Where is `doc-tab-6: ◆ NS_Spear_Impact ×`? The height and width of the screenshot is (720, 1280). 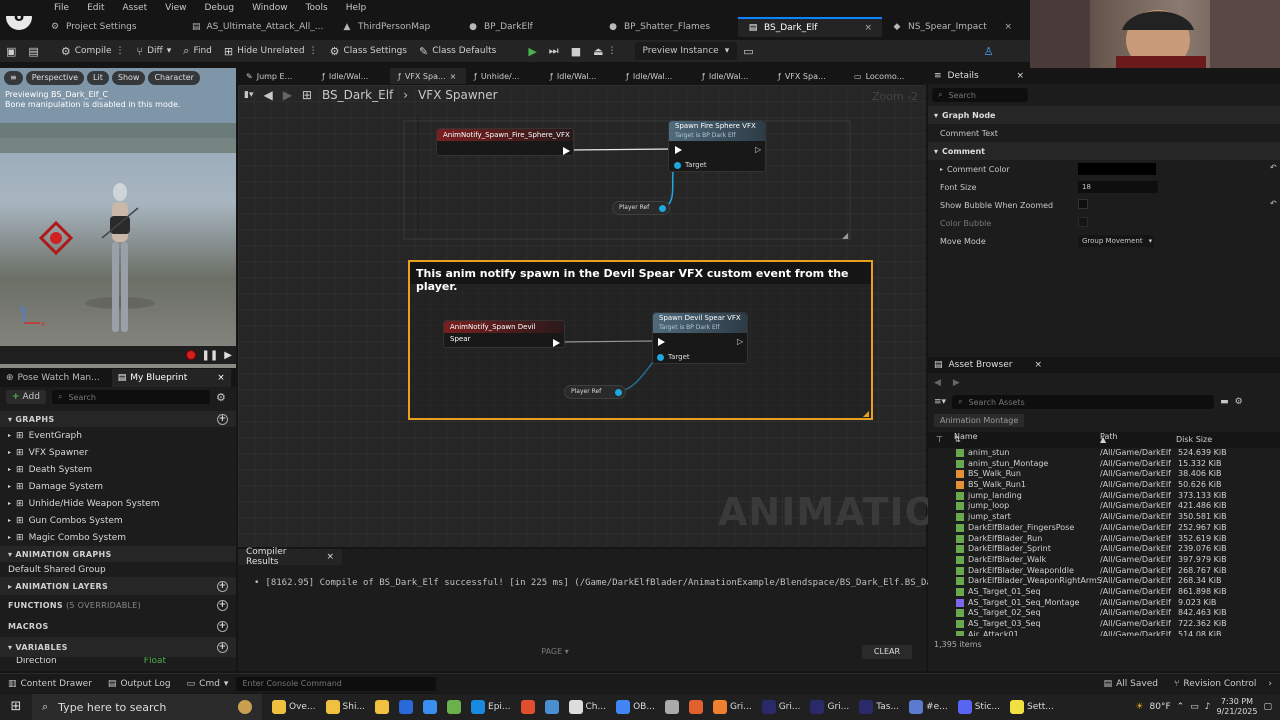 doc-tab-6: ◆ NS_Spear_Impact × is located at coordinates (952, 27).